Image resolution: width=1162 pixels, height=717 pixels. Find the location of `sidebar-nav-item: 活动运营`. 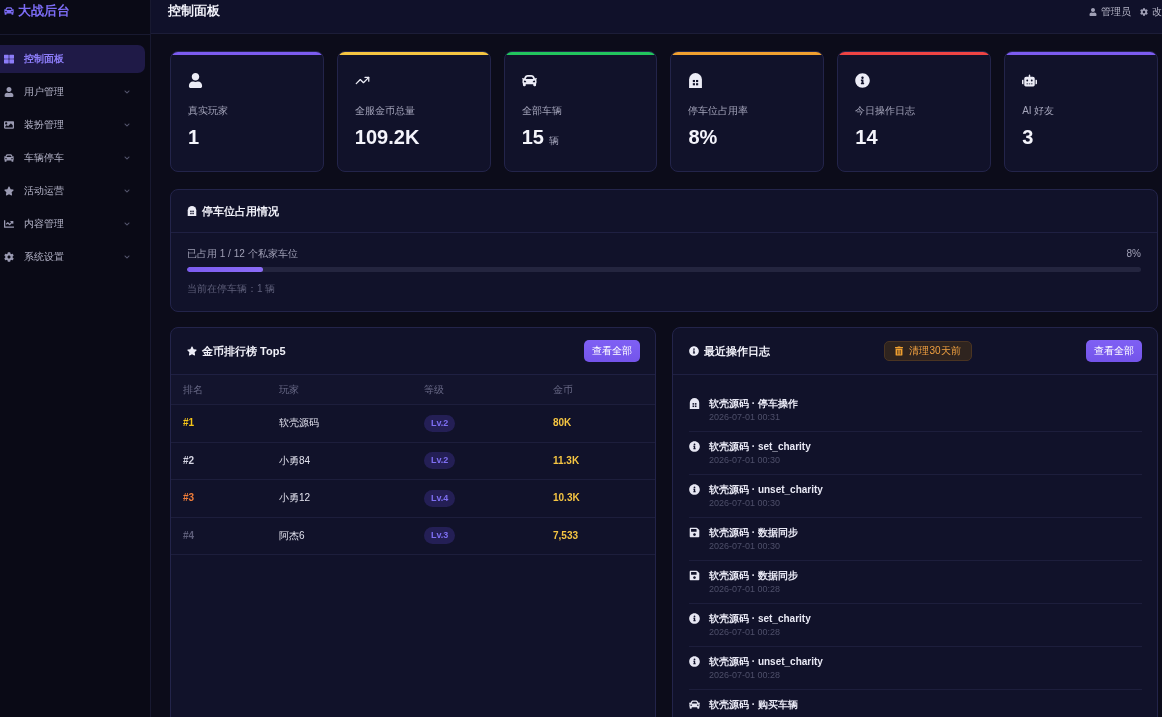

sidebar-nav-item: 活动运营 is located at coordinates (72, 191).